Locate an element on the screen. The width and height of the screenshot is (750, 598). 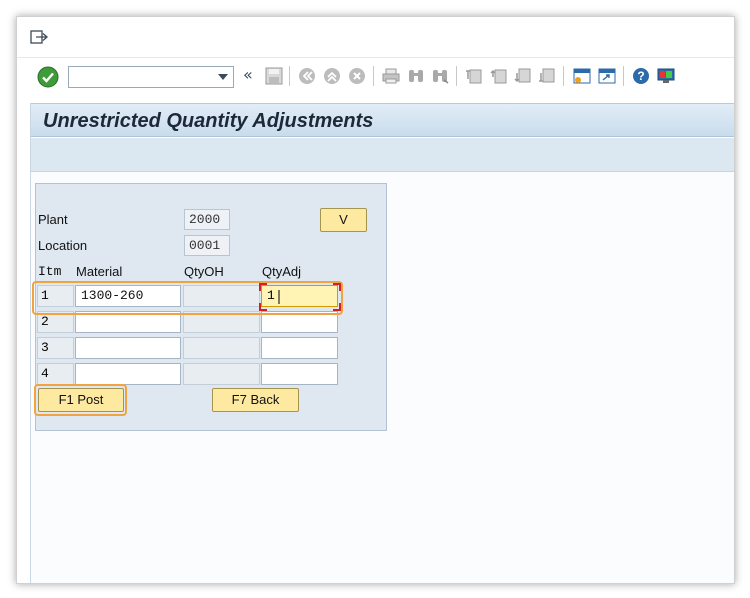
back-button: F7 Back is located at coordinates (255, 400).